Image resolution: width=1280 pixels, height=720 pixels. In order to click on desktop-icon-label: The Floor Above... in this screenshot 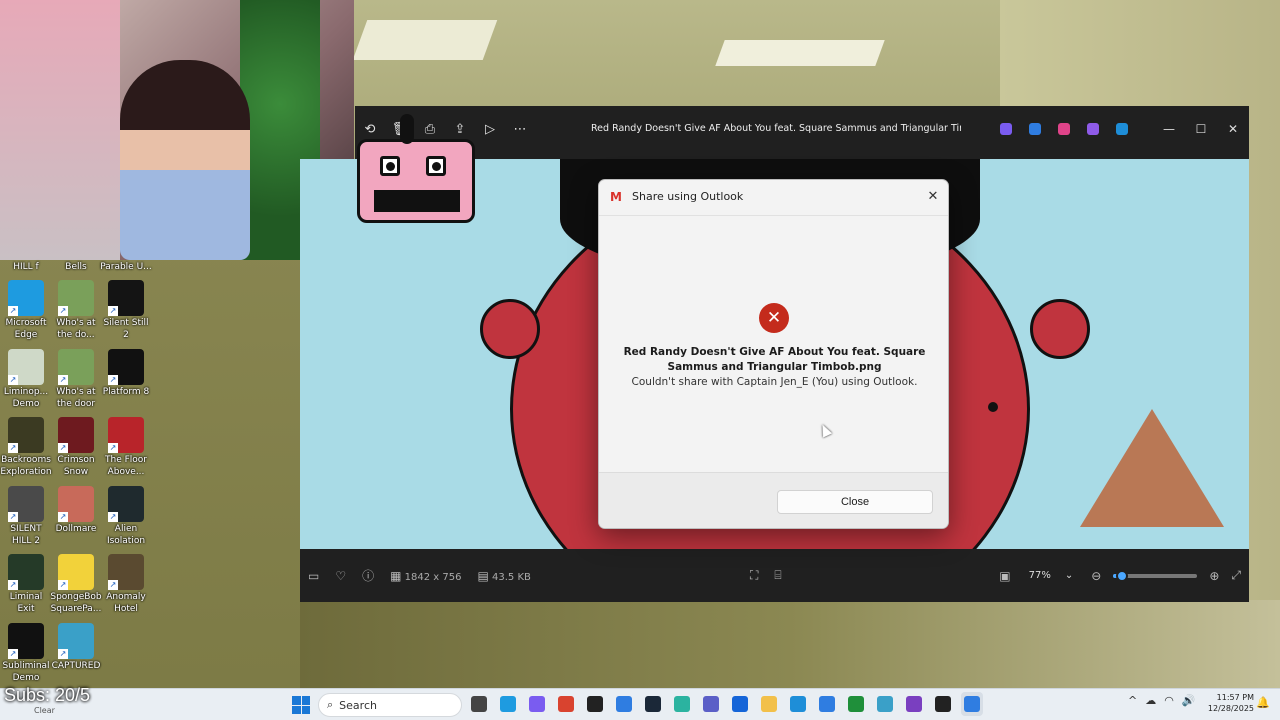, I will do `click(126, 466)`.